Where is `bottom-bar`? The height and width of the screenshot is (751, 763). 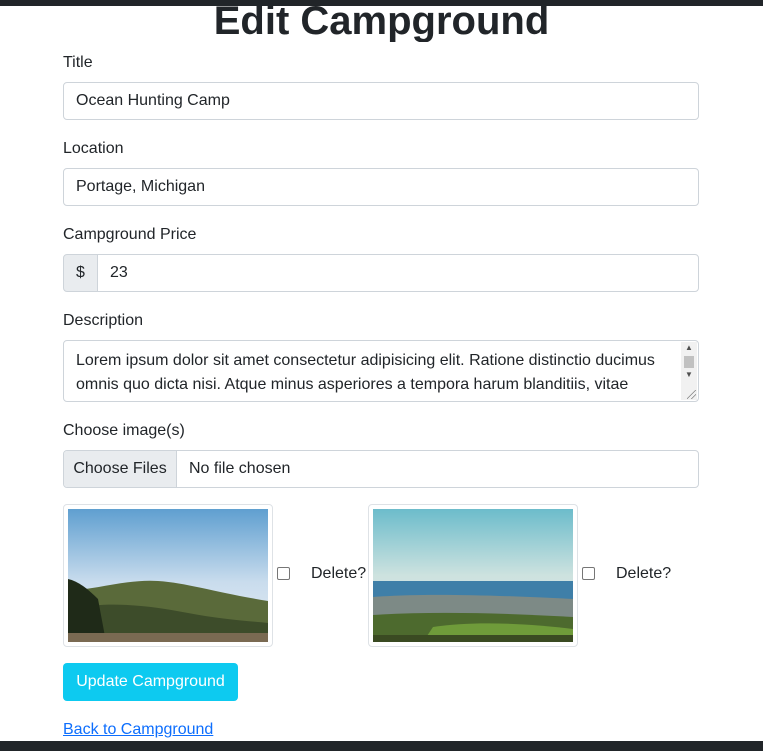
bottom-bar is located at coordinates (381, 746).